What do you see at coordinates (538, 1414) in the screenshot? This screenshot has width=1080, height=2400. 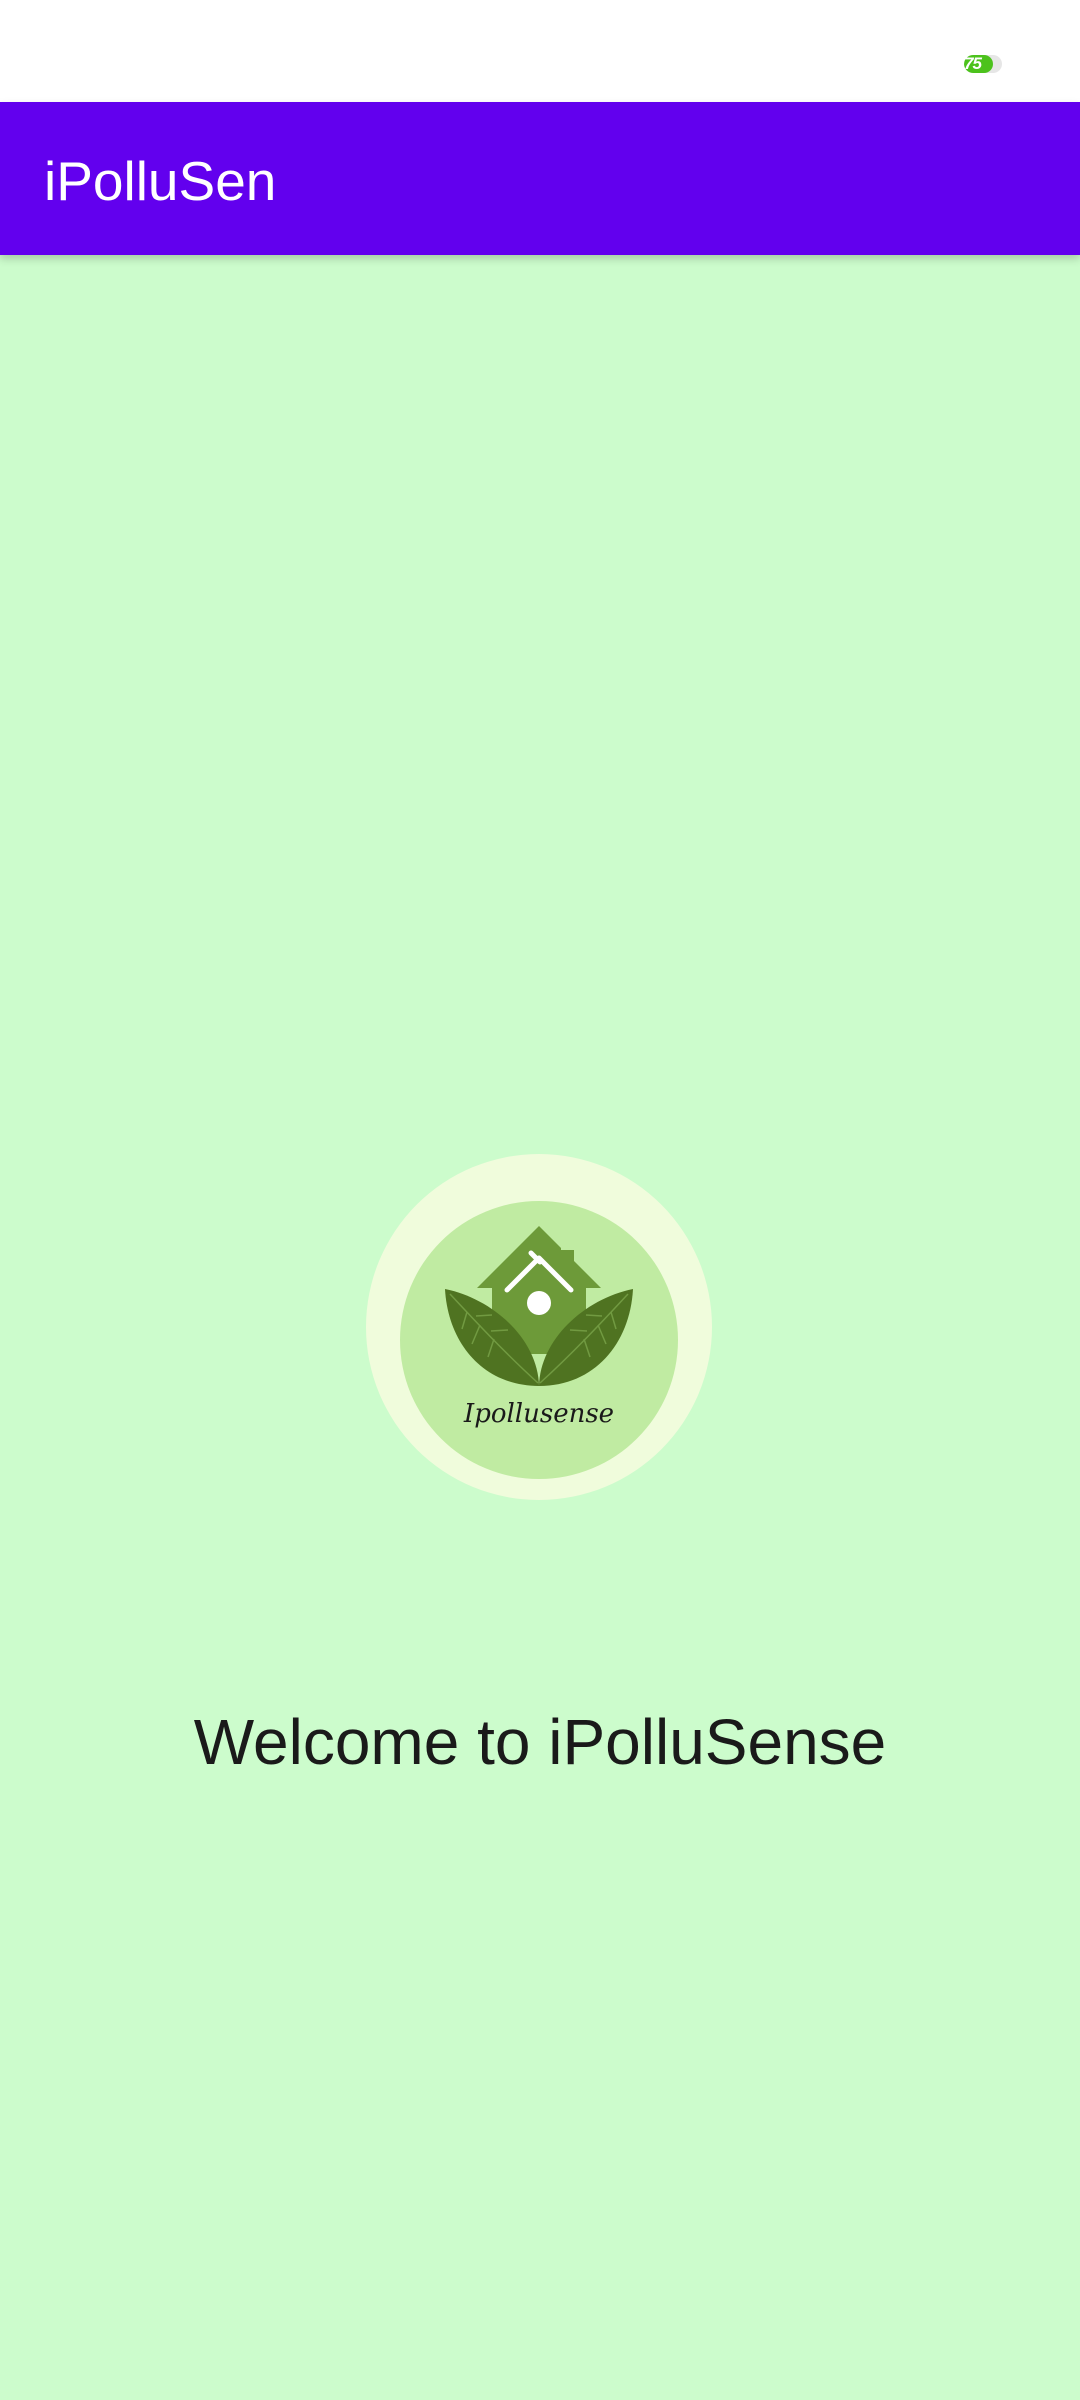 I see `logo-caption: Ipollusense` at bounding box center [538, 1414].